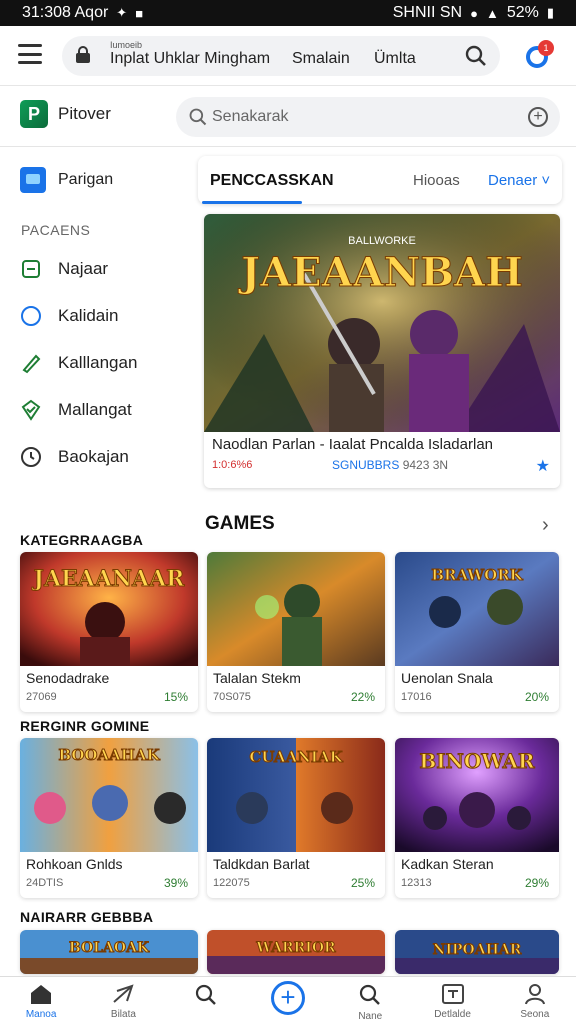 Image resolution: width=576 pixels, height=1024 pixels. I want to click on card-art-title: BOLAOAK, so click(109, 948).